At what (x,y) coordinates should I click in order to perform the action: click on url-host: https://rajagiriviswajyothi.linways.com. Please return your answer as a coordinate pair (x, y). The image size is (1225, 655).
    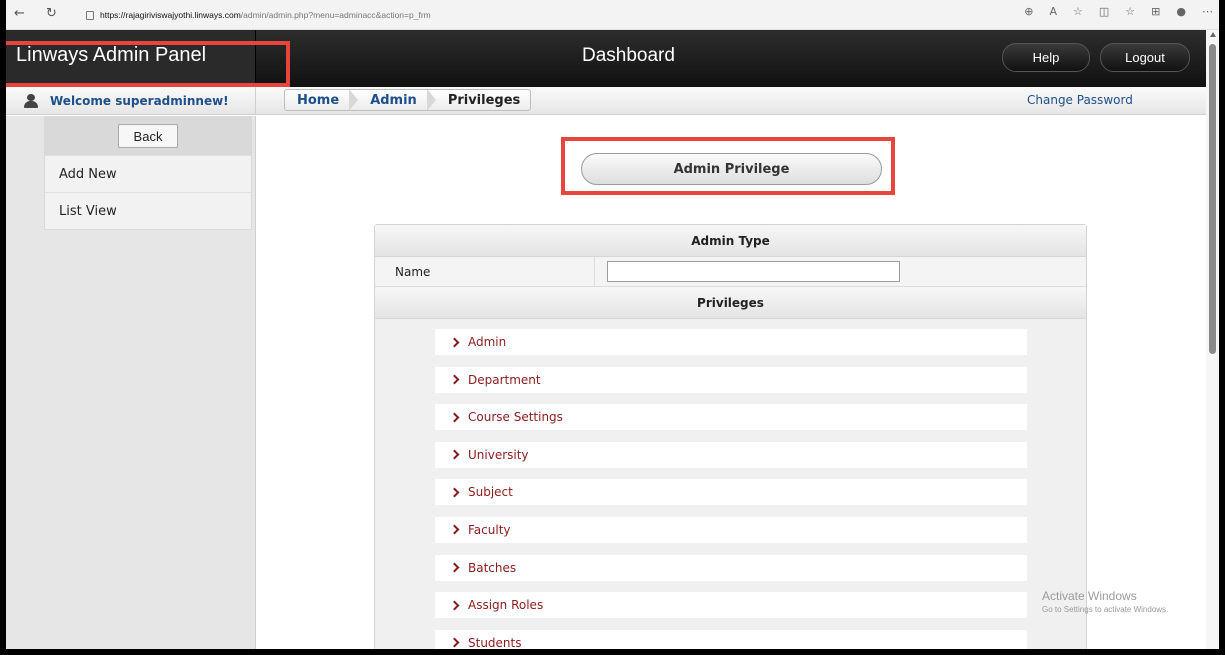
    Looking at the image, I should click on (170, 14).